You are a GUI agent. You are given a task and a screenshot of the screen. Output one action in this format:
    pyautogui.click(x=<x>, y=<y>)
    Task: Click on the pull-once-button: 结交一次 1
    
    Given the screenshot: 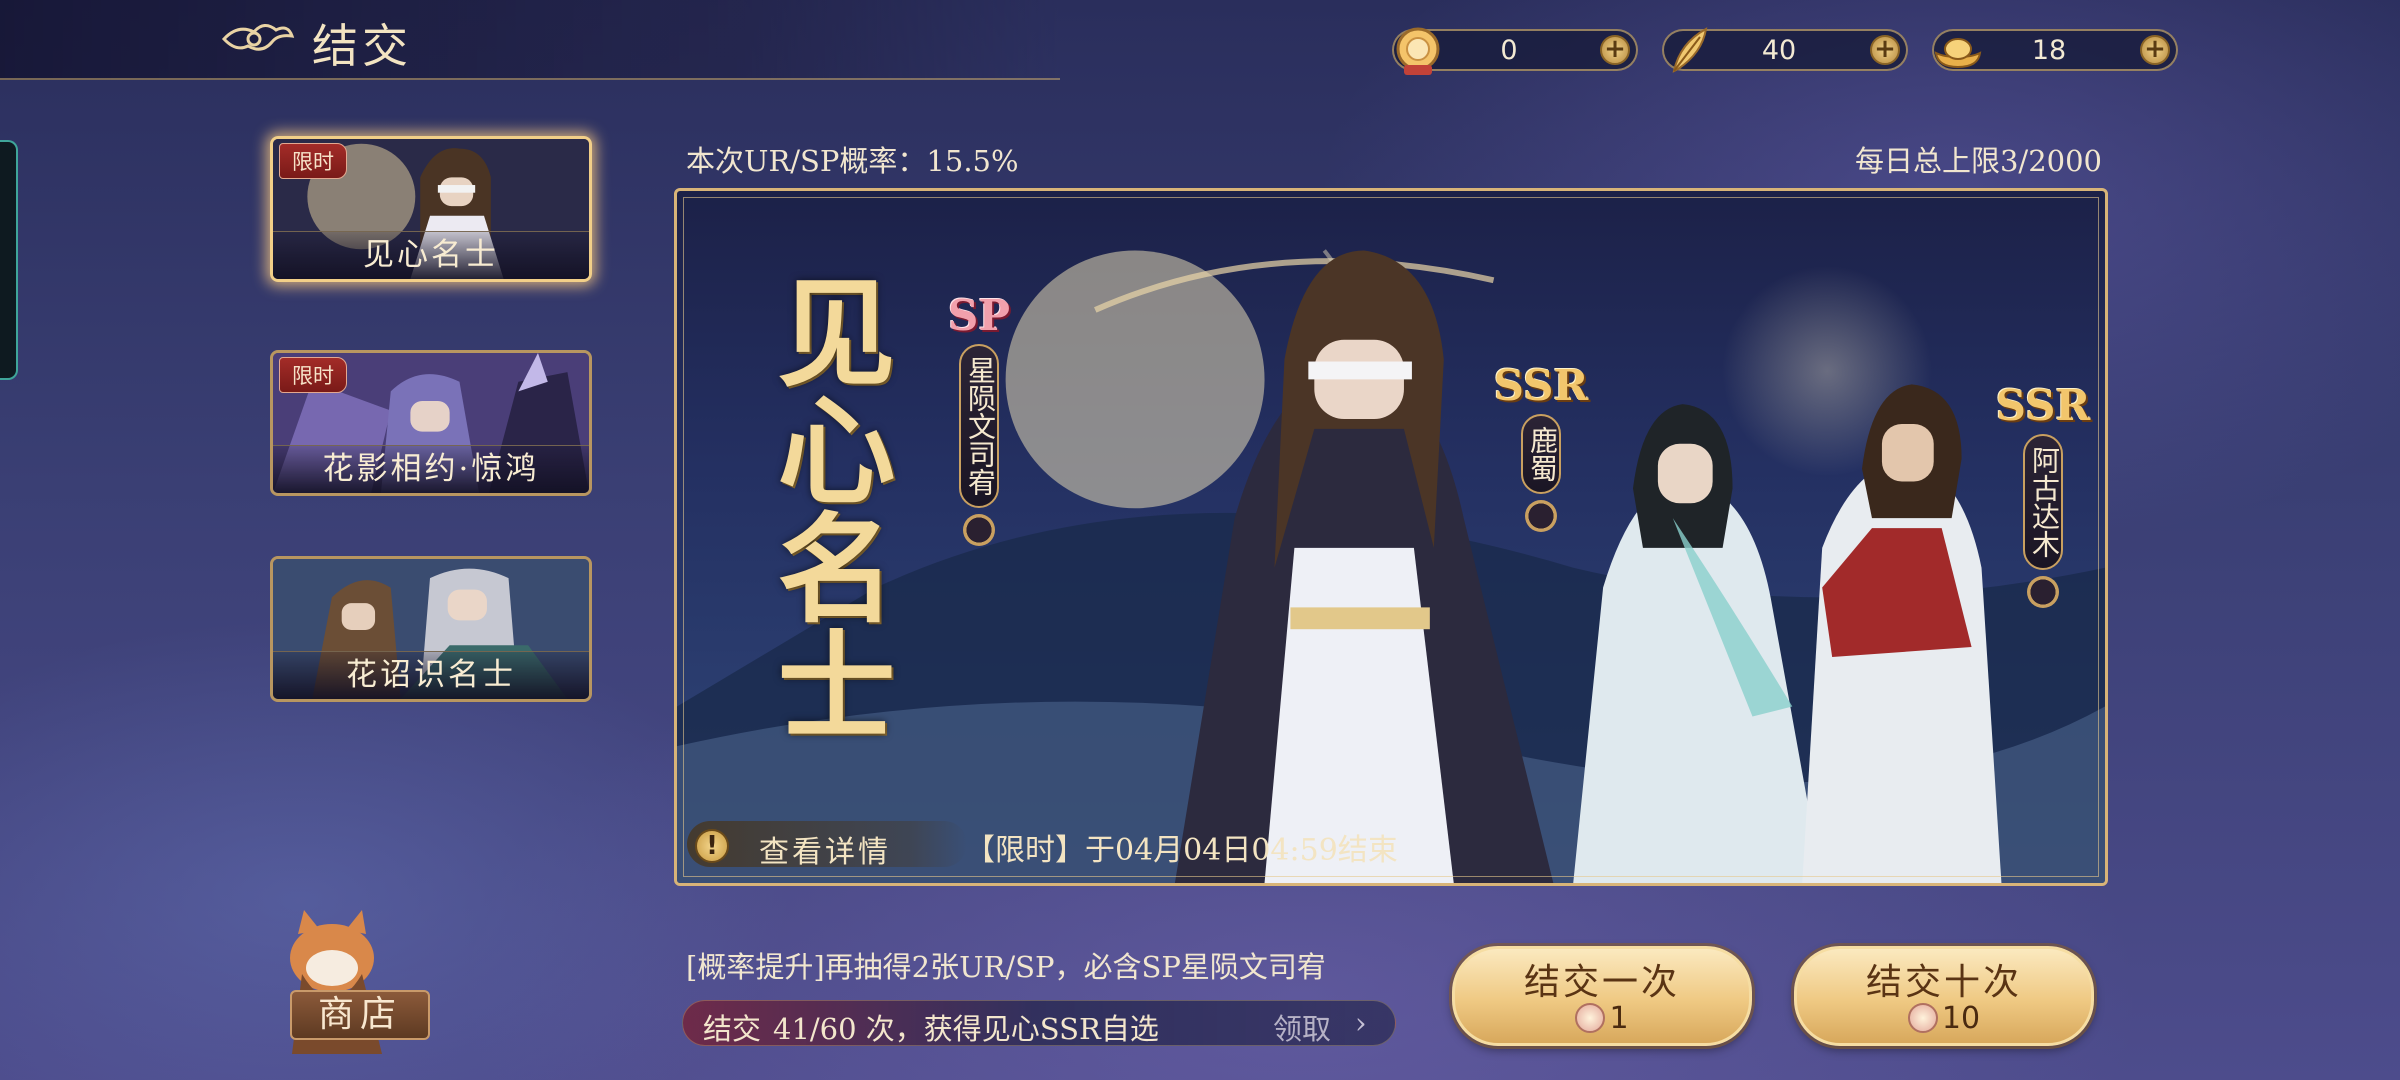 What is the action you would take?
    pyautogui.click(x=1602, y=996)
    